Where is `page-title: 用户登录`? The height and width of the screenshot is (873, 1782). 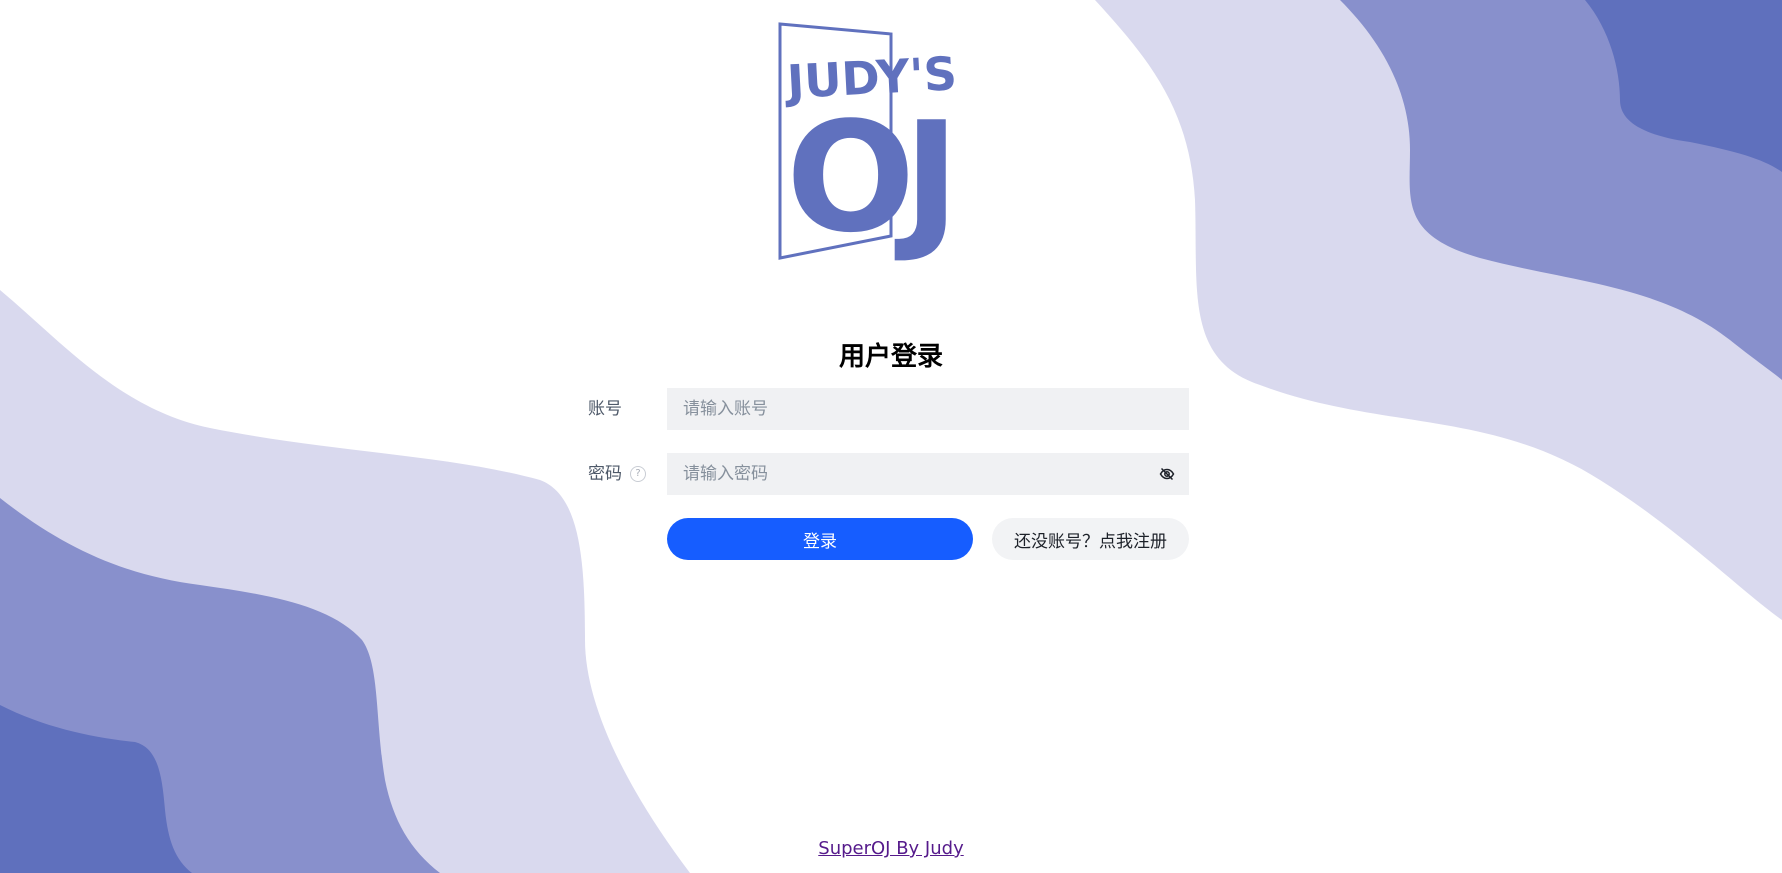
page-title: 用户登录 is located at coordinates (890, 357).